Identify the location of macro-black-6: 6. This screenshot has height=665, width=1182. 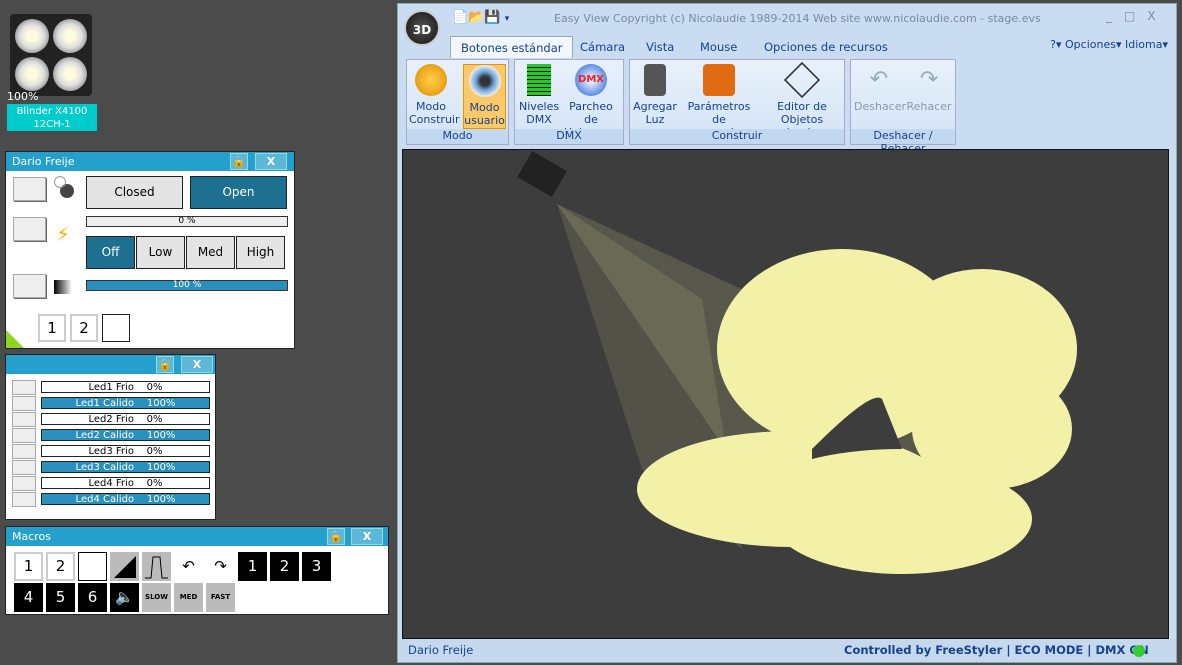
(92, 597).